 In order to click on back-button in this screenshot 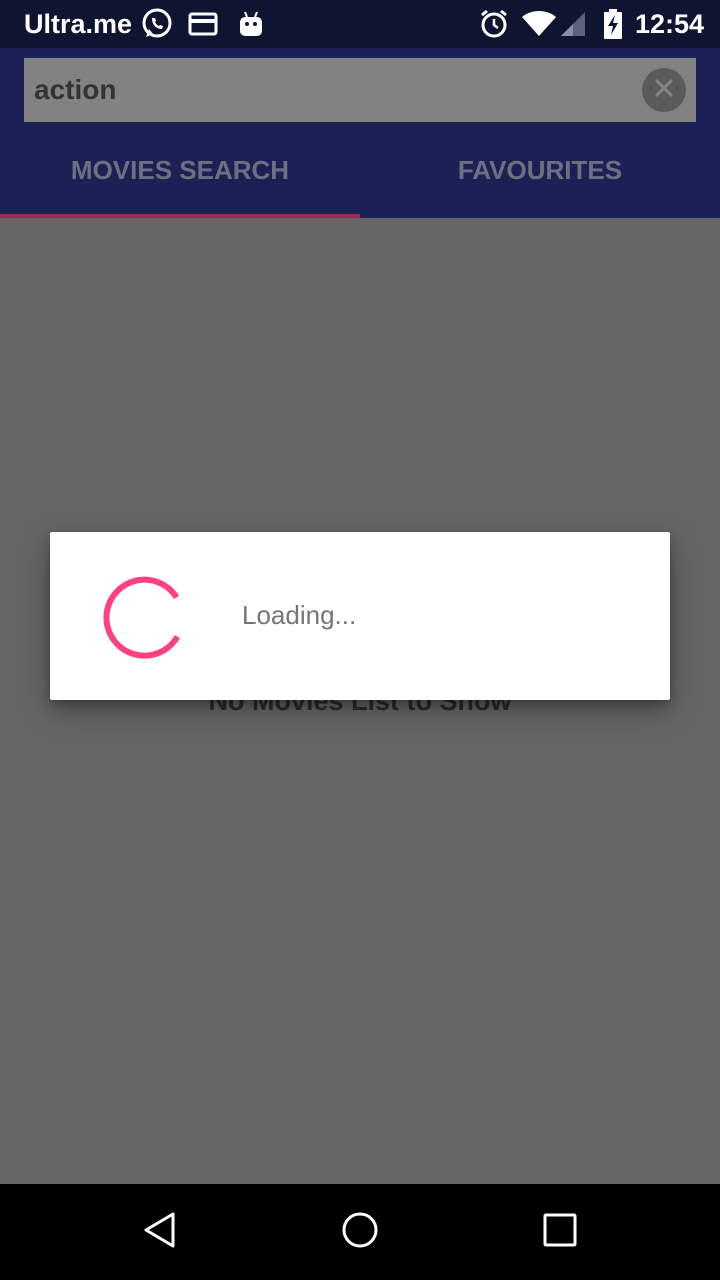, I will do `click(160, 1232)`.